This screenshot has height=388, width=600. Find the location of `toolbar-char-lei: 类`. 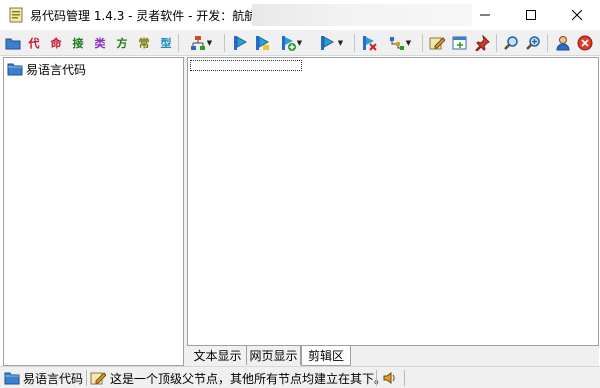

toolbar-char-lei: 类 is located at coordinates (100, 43).